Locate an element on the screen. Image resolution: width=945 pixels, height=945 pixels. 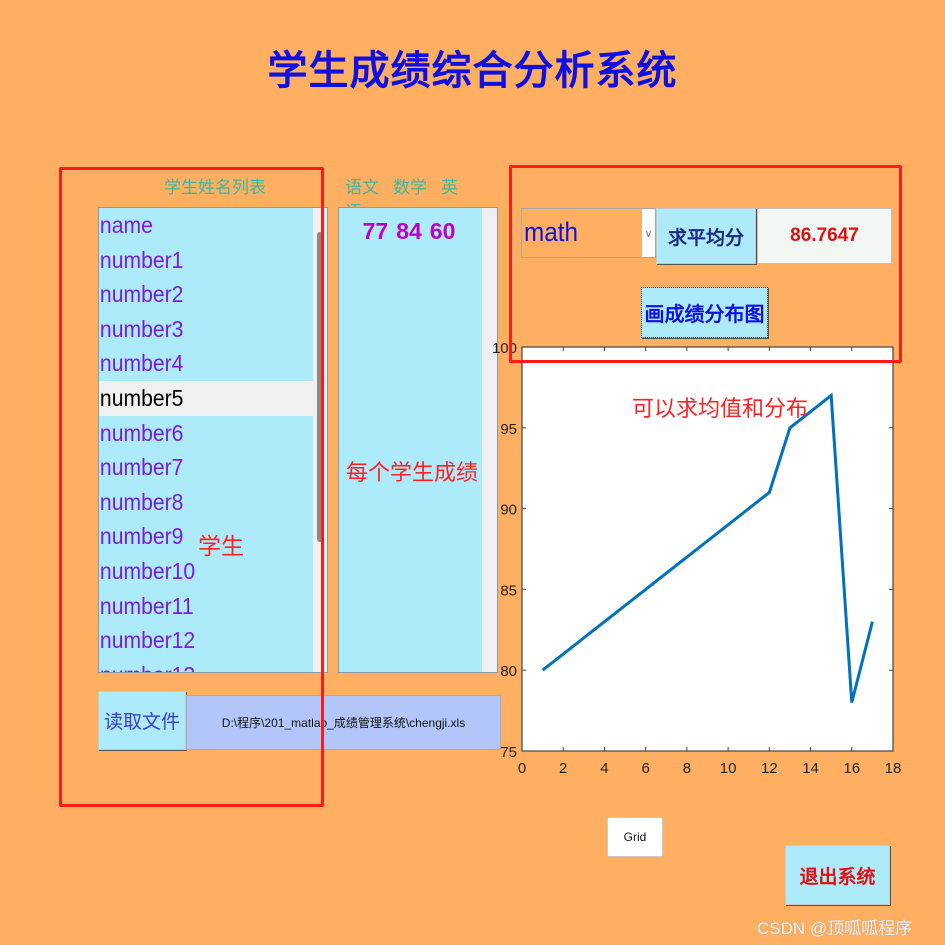
score-header-chinese: 语文 is located at coordinates (362, 188).